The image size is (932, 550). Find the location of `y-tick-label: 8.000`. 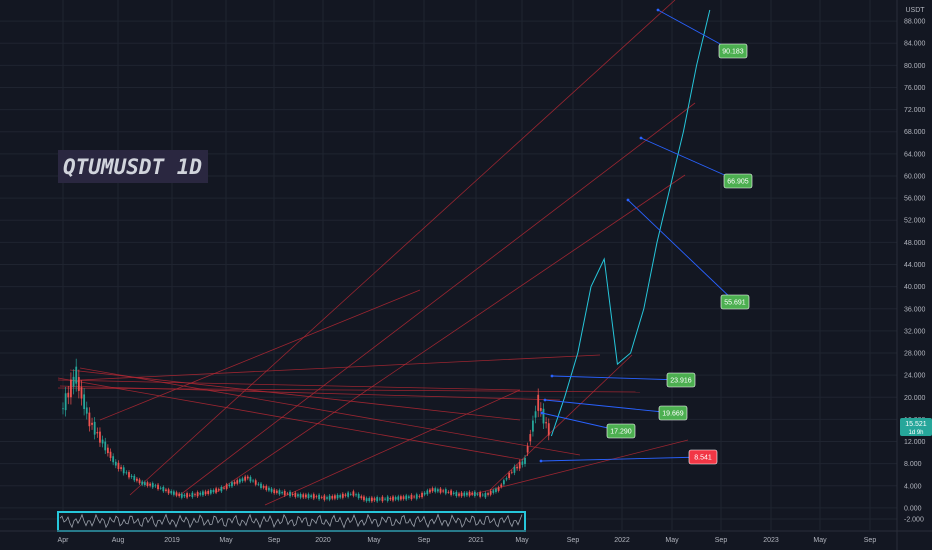

y-tick-label: 8.000 is located at coordinates (913, 464).